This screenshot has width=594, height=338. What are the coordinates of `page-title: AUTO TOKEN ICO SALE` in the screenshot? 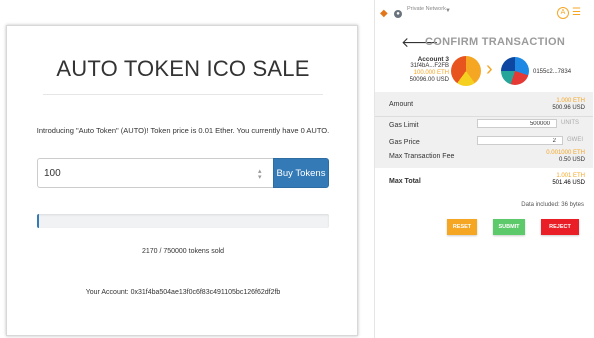 It's located at (183, 68).